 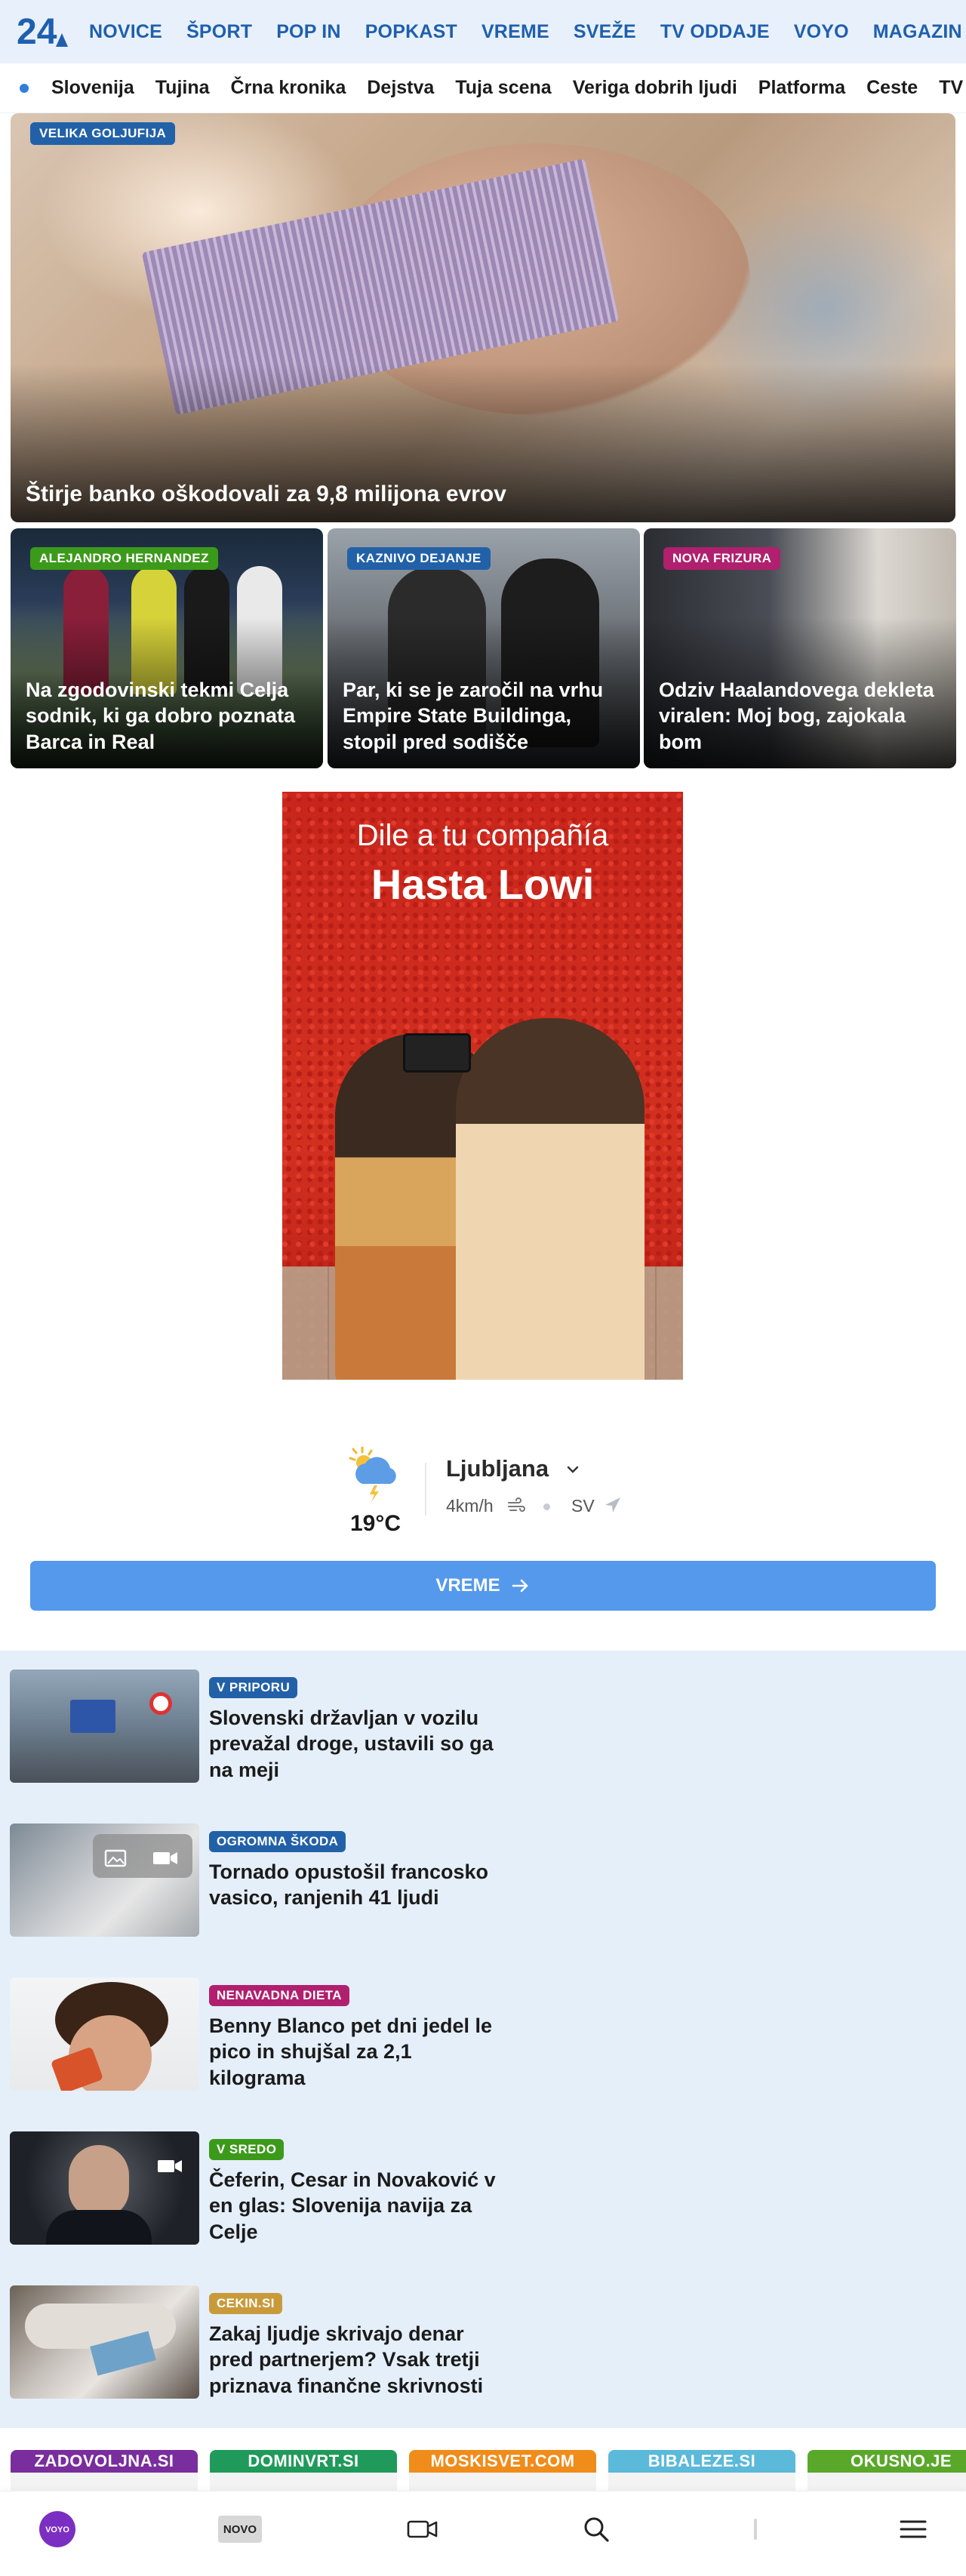 What do you see at coordinates (801, 88) in the screenshot?
I see `subnav-platforma: Platforma` at bounding box center [801, 88].